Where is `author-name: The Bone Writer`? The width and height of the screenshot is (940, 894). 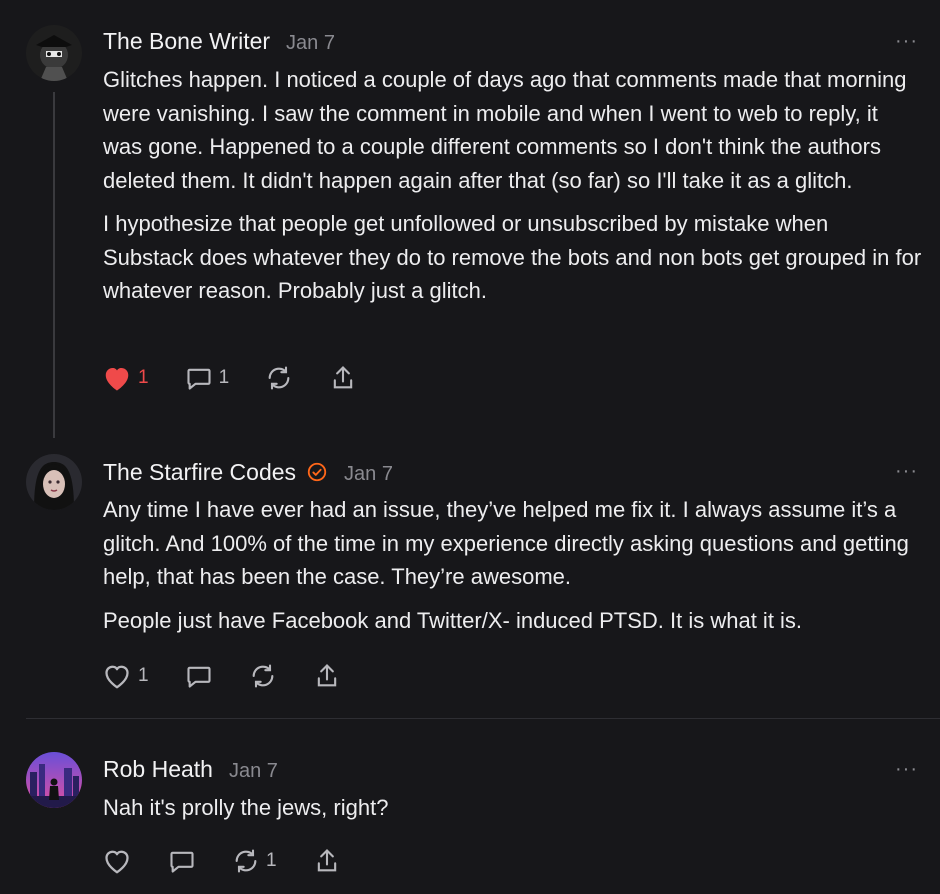
author-name: The Bone Writer is located at coordinates (186, 41).